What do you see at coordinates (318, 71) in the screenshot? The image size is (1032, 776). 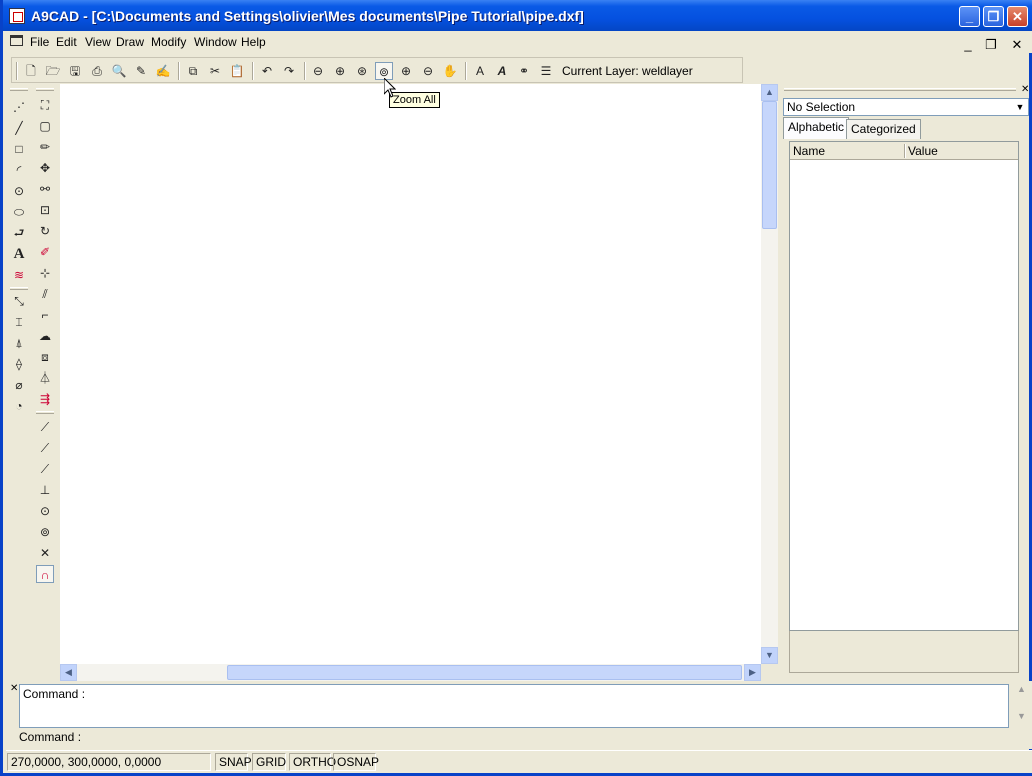 I see `zoom-window-icon: ⊖` at bounding box center [318, 71].